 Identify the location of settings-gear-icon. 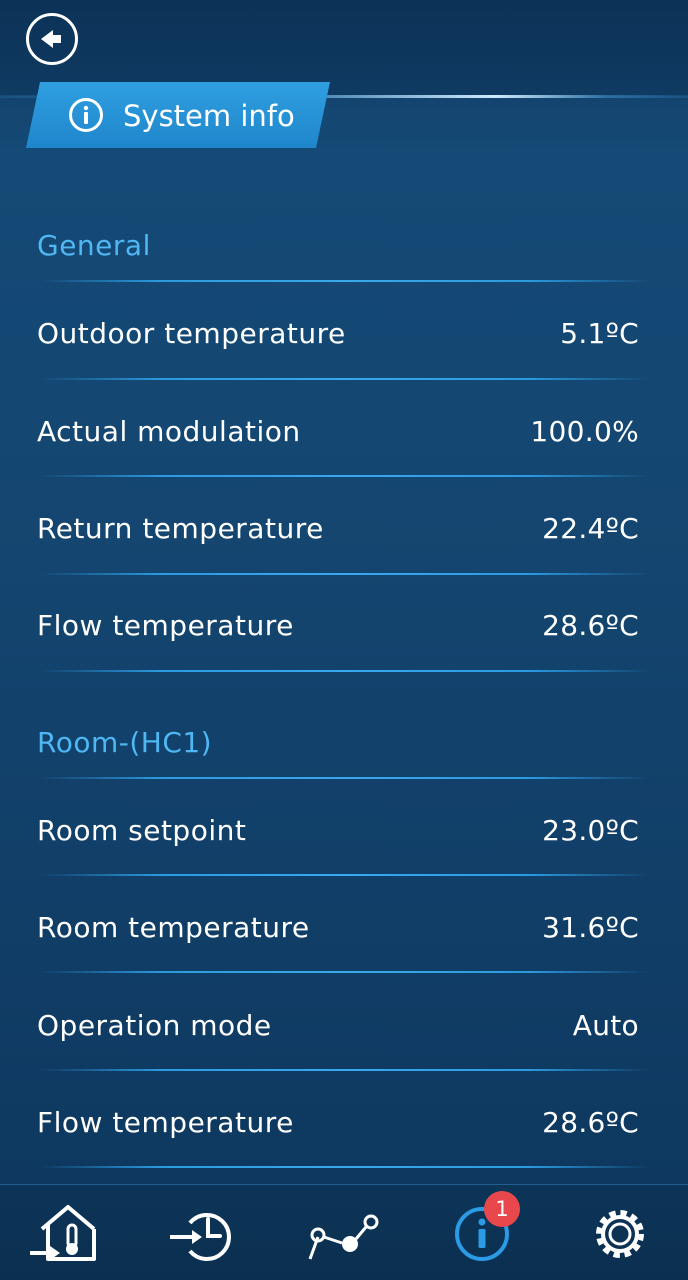
(620, 1234).